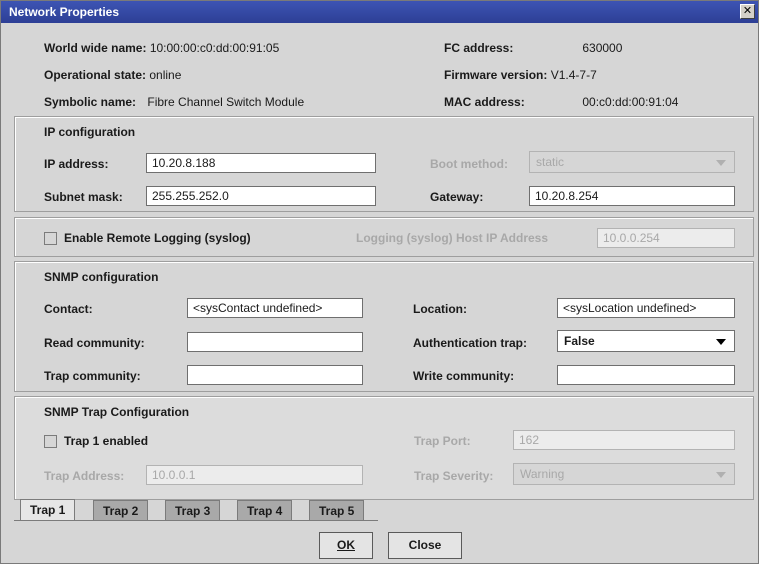 The image size is (759, 564). Describe the element at coordinates (193, 510) in the screenshot. I see `tab-trap-3: Trap 3` at that location.